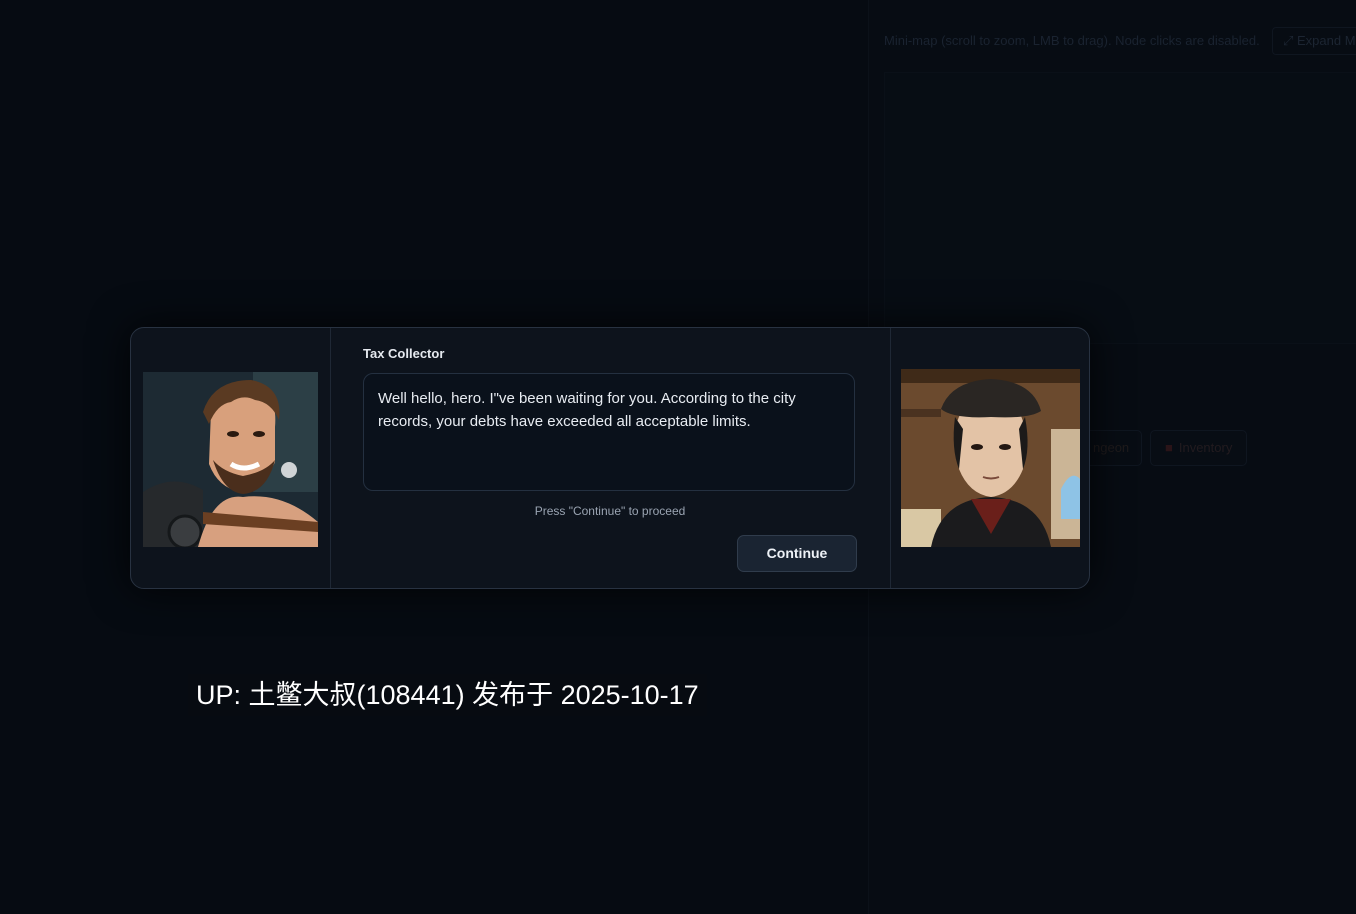 This screenshot has height=914, width=1356. What do you see at coordinates (1205, 447) in the screenshot?
I see `inventory-button-label: Inventory` at bounding box center [1205, 447].